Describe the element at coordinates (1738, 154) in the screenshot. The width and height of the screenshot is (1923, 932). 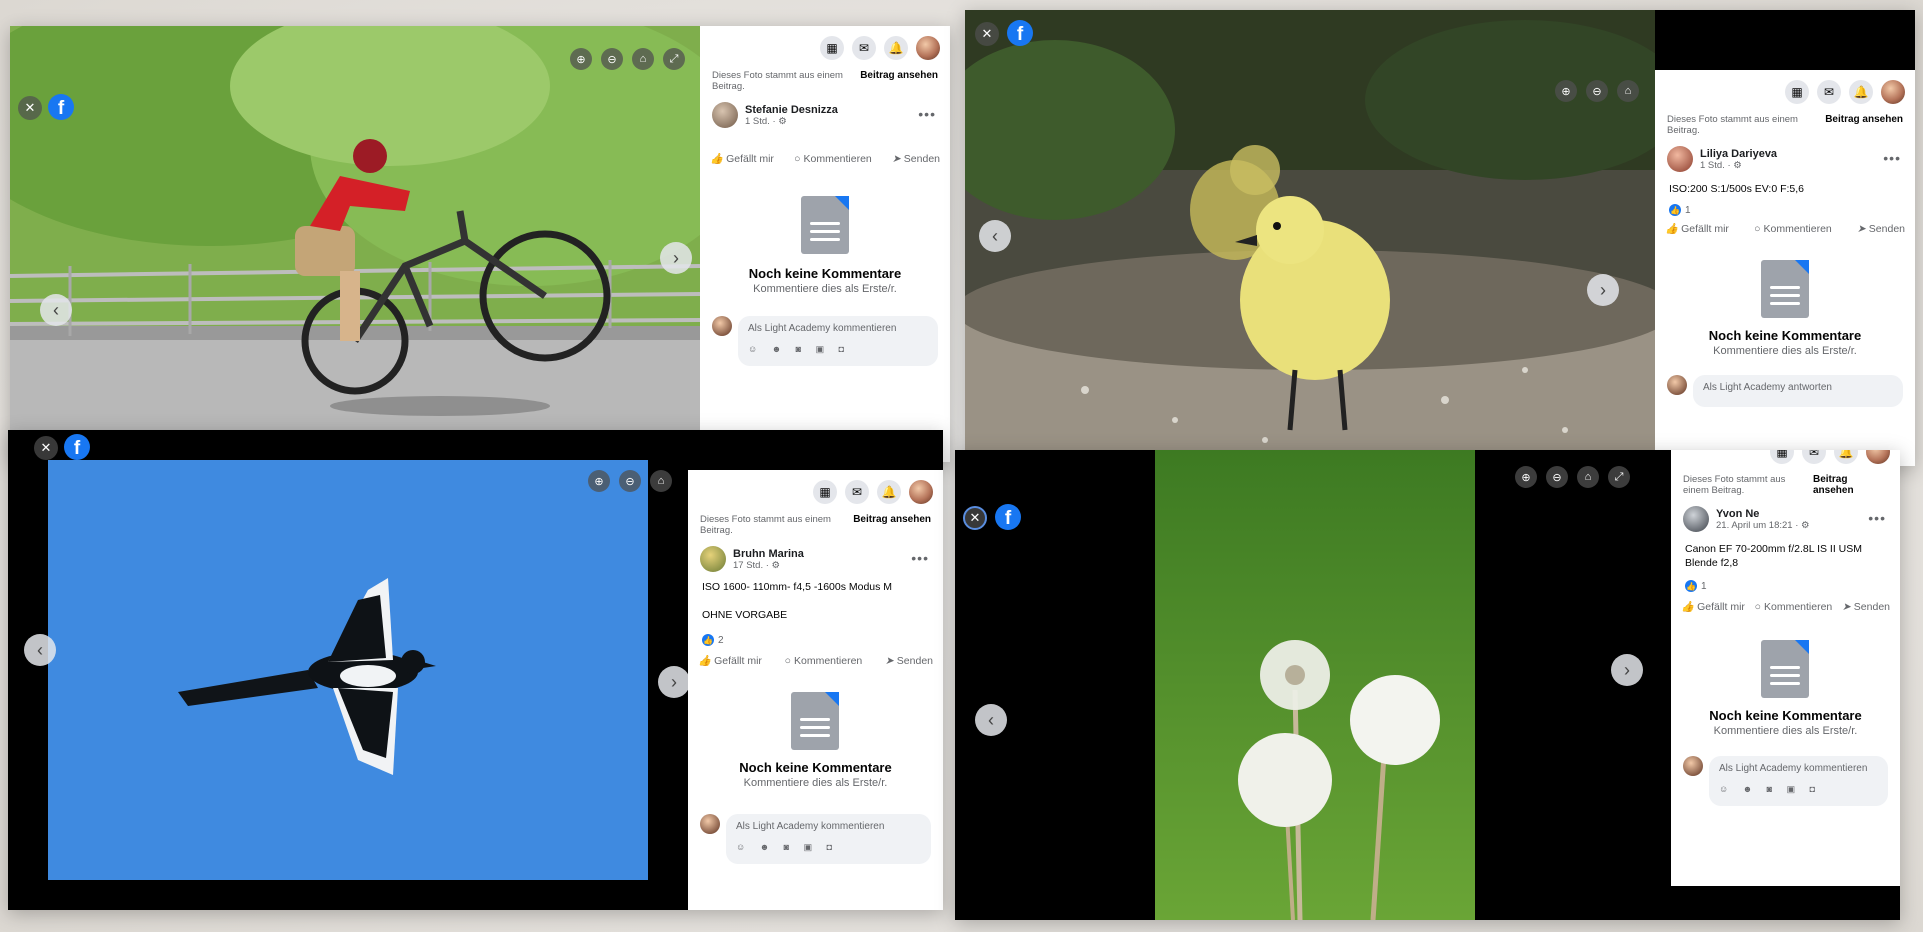
I see `author-name: Liliya Dariyeva` at that location.